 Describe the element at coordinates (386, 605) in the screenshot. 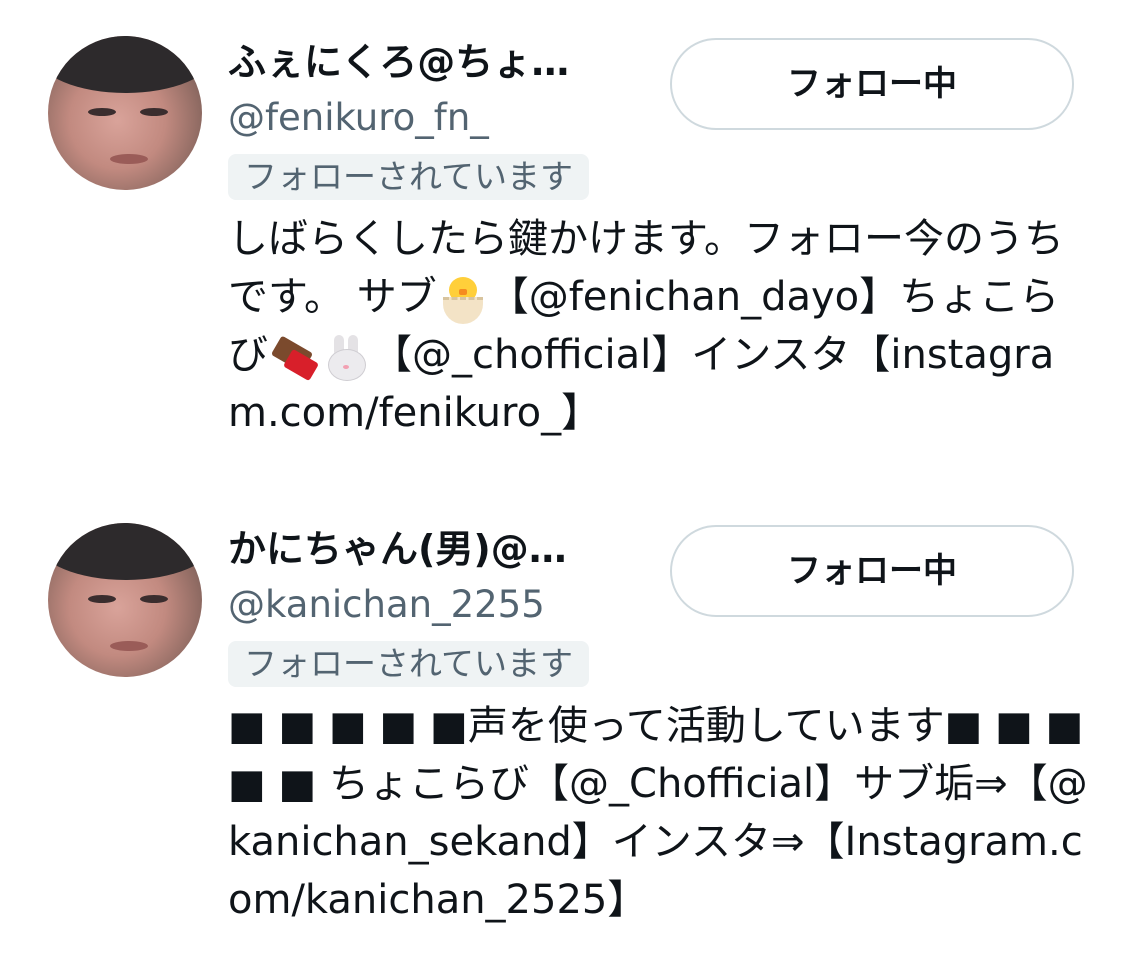

I see `user-handle: @kanichan_2255` at that location.